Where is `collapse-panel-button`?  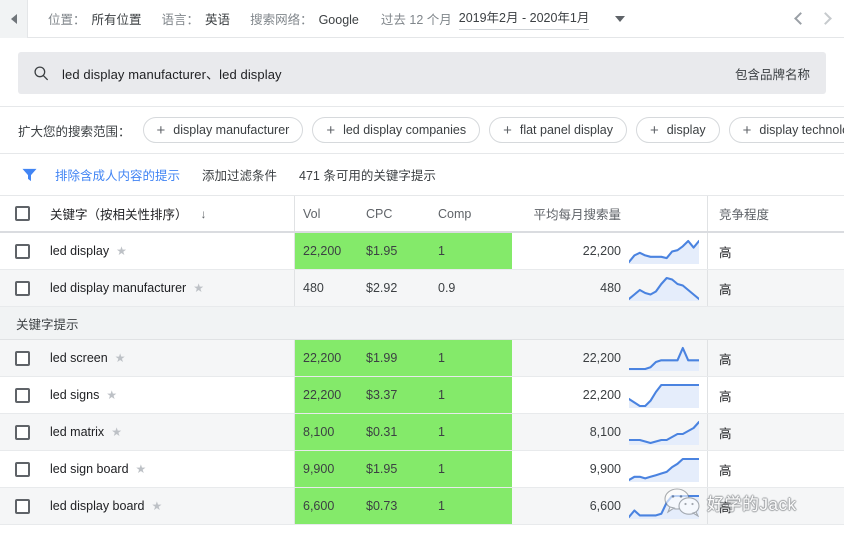
collapse-panel-button is located at coordinates (14, 19).